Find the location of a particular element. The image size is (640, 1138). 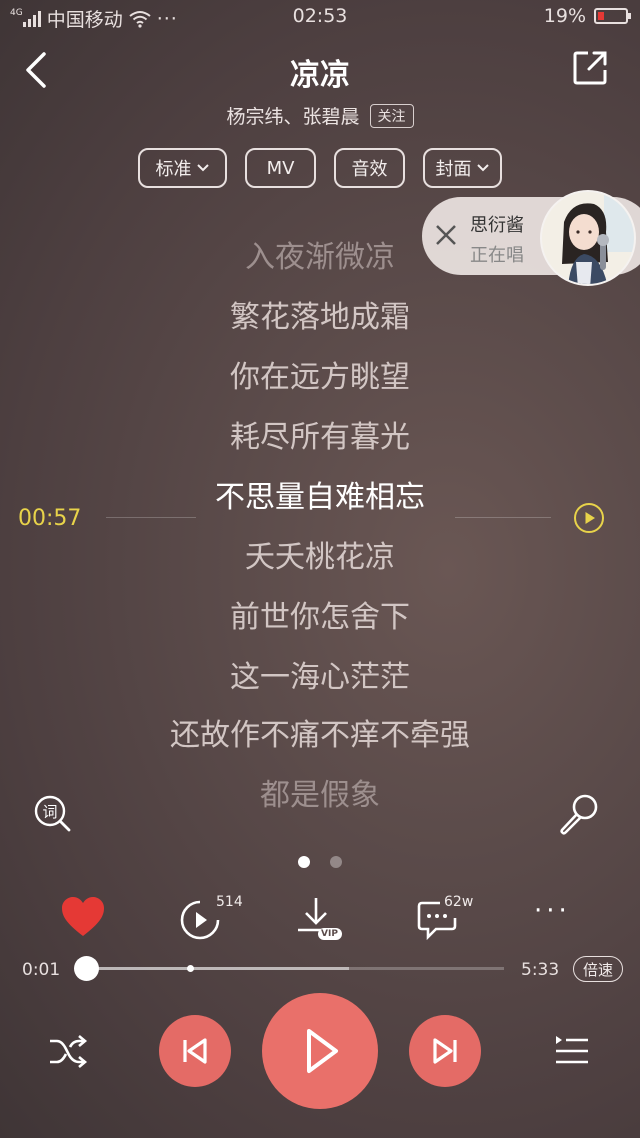

page-indicator is located at coordinates (320, 862).